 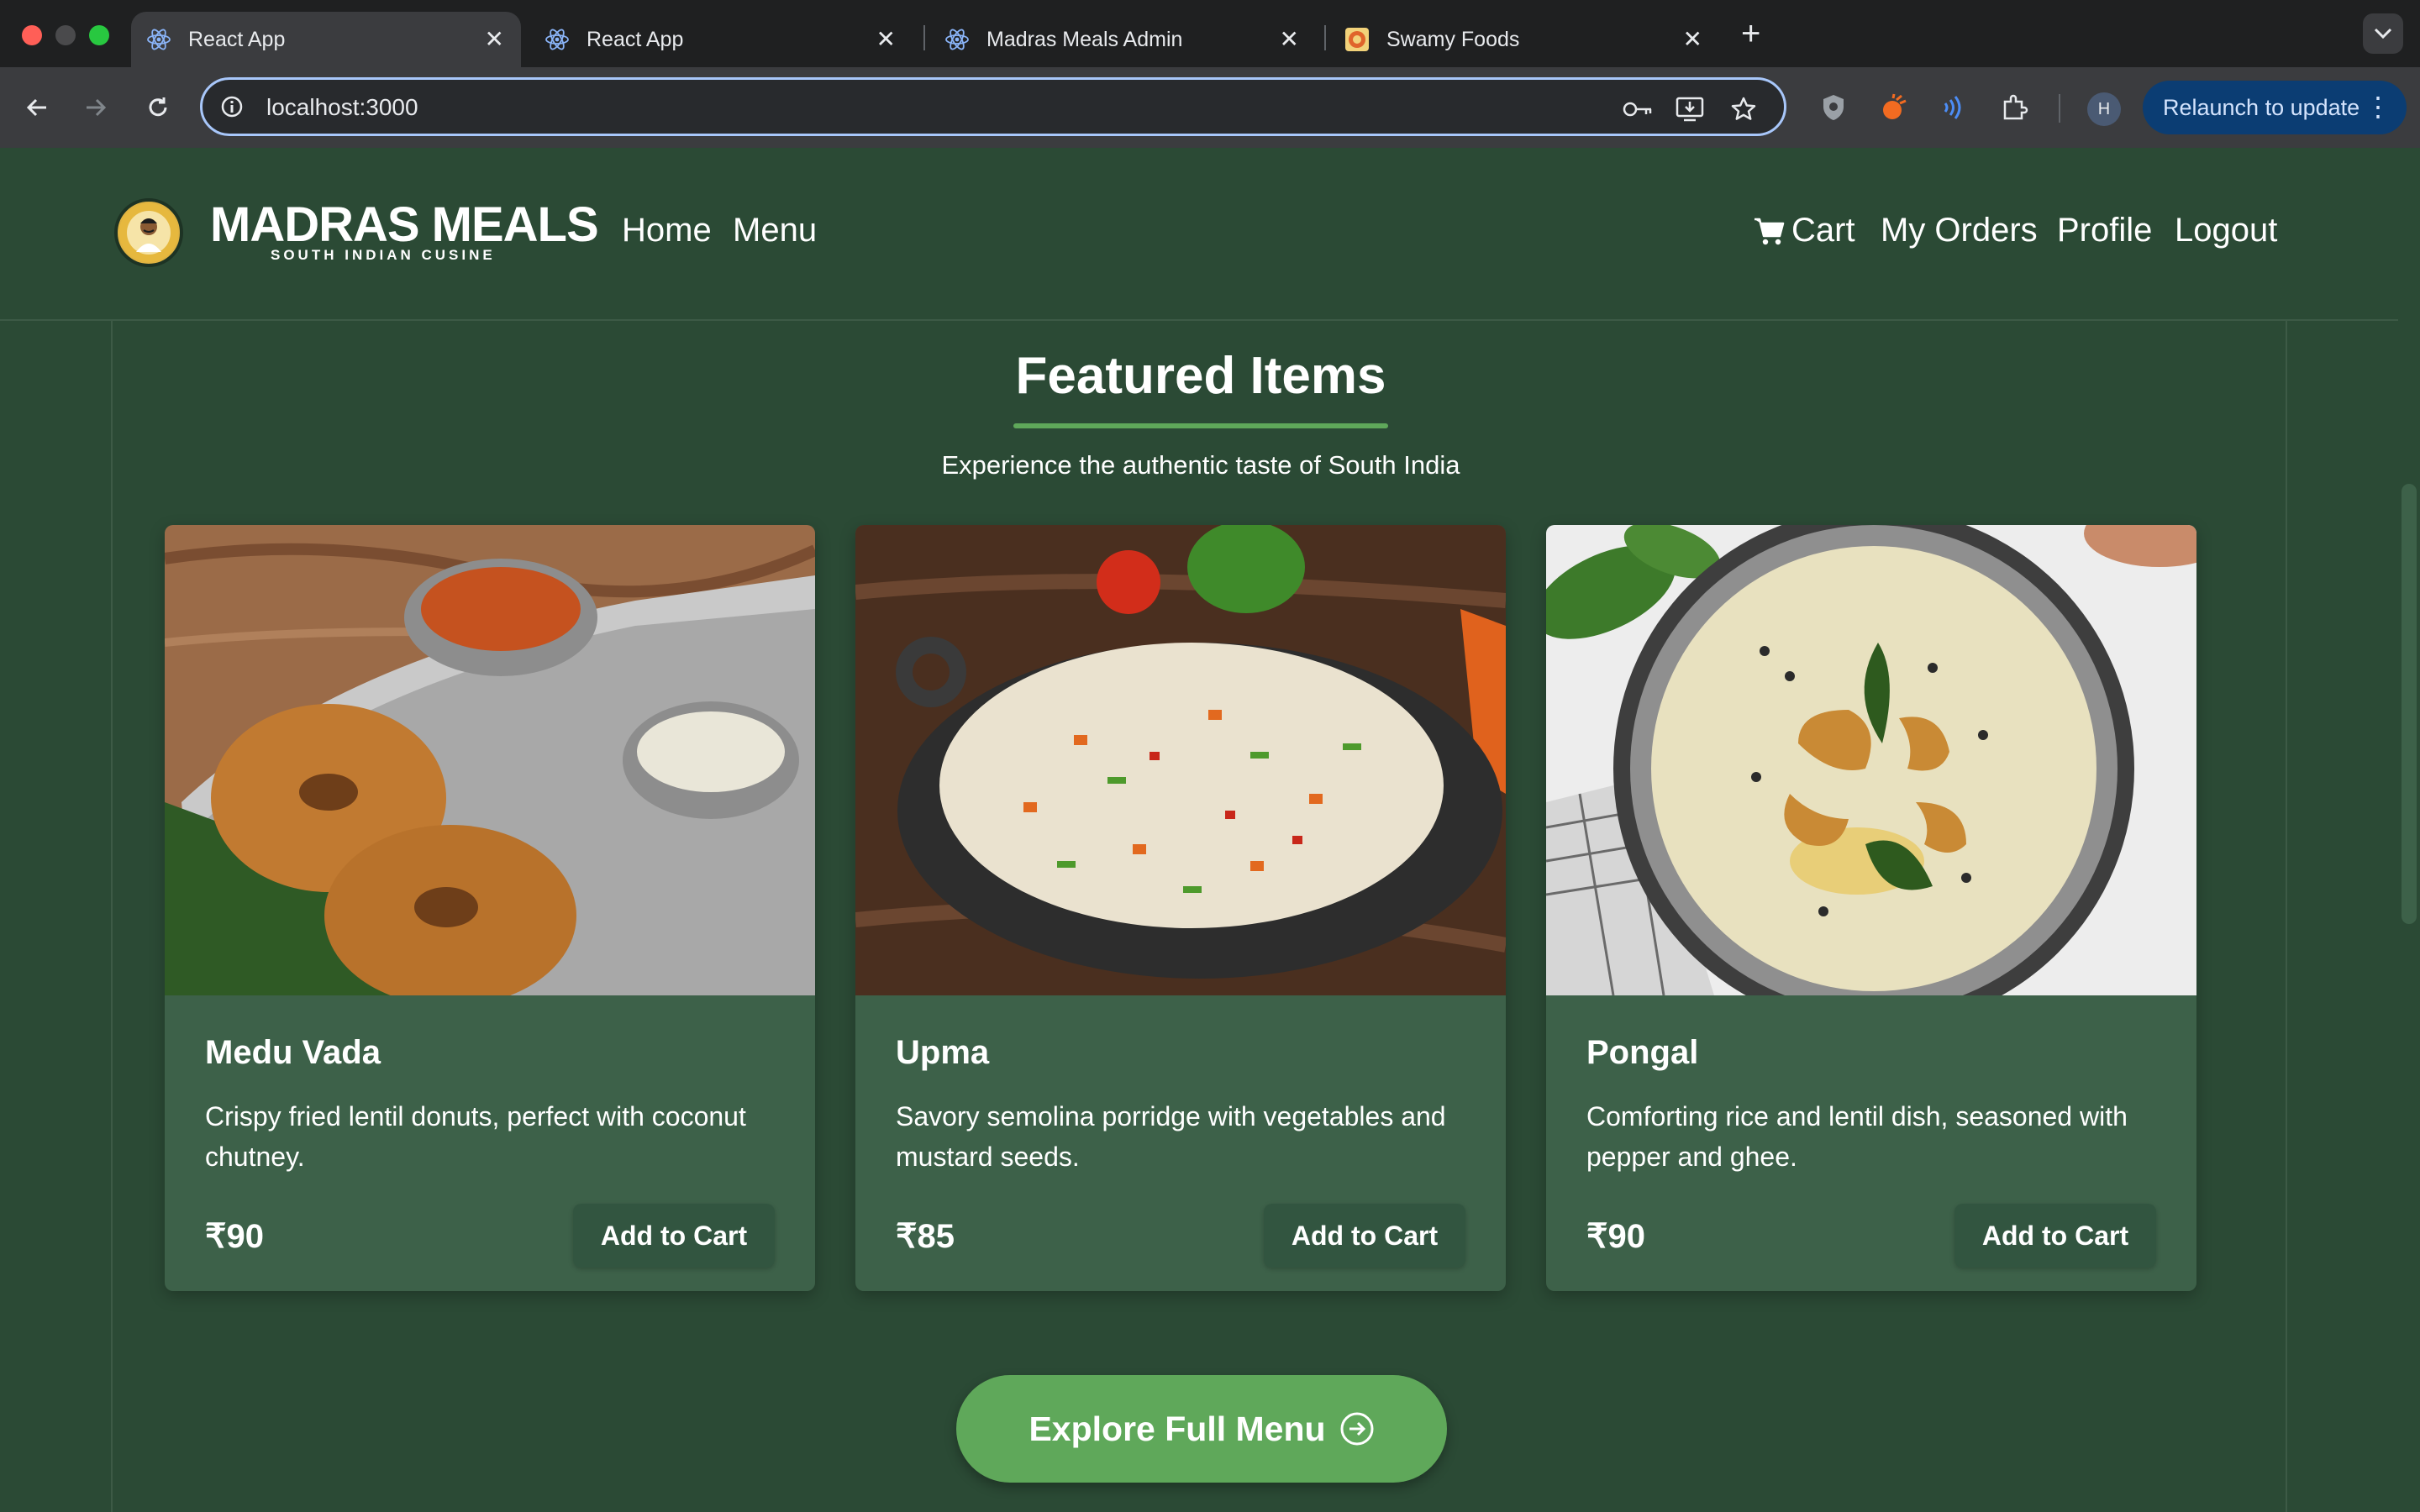 I want to click on orange-extension-icon, so click(x=1894, y=107).